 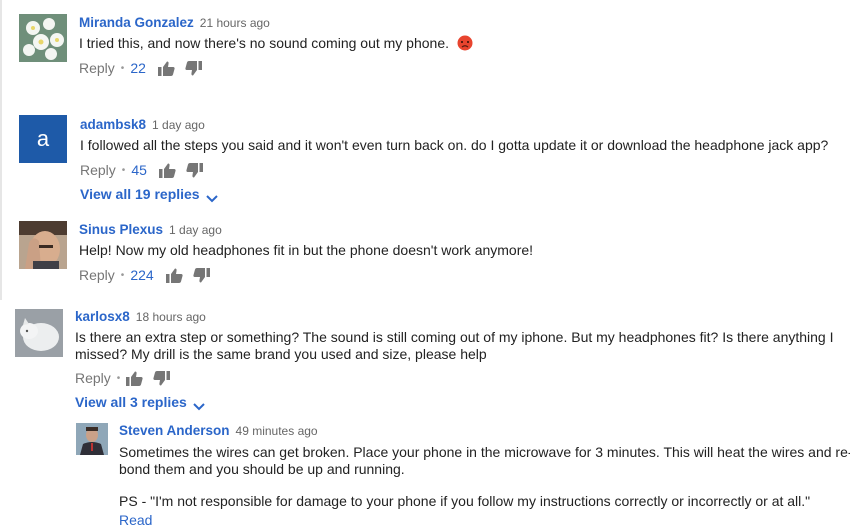 I want to click on timestamp: 18 hours ago, so click(x=171, y=317).